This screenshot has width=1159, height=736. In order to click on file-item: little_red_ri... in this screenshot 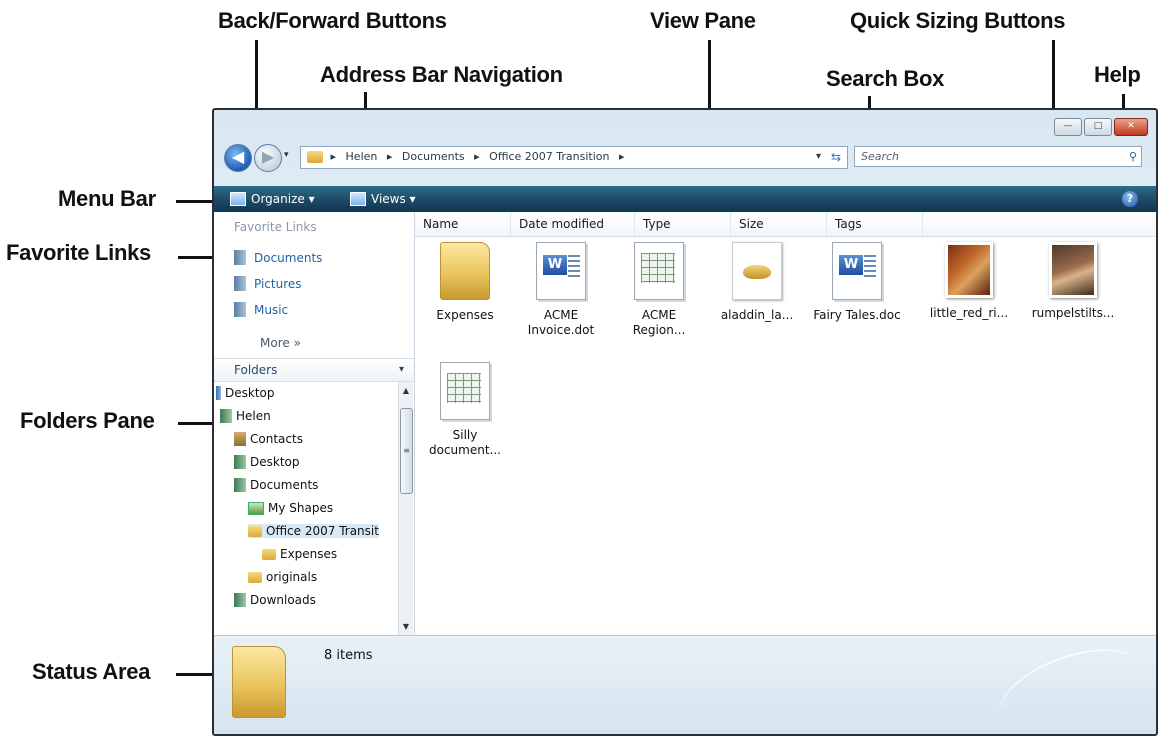, I will do `click(969, 281)`.